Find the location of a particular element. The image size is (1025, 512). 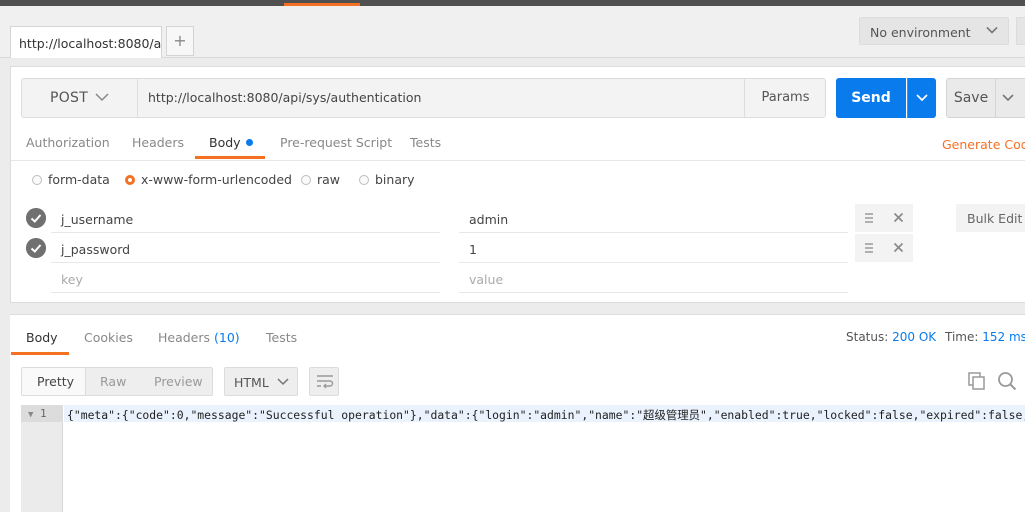

param-value-input: admin is located at coordinates (653, 218).